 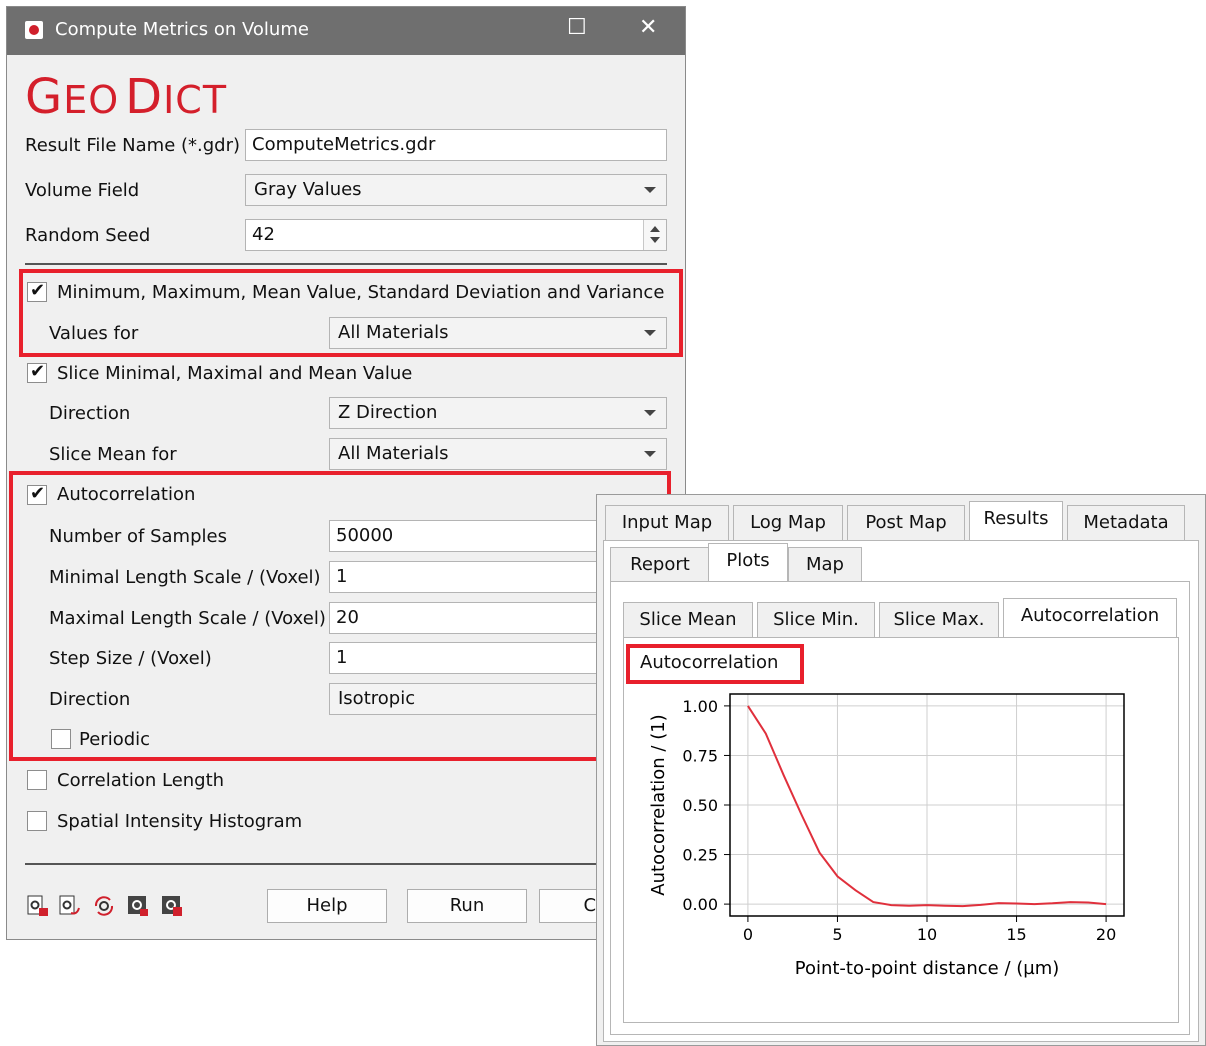 I want to click on x-tick-label: 0, so click(x=748, y=934).